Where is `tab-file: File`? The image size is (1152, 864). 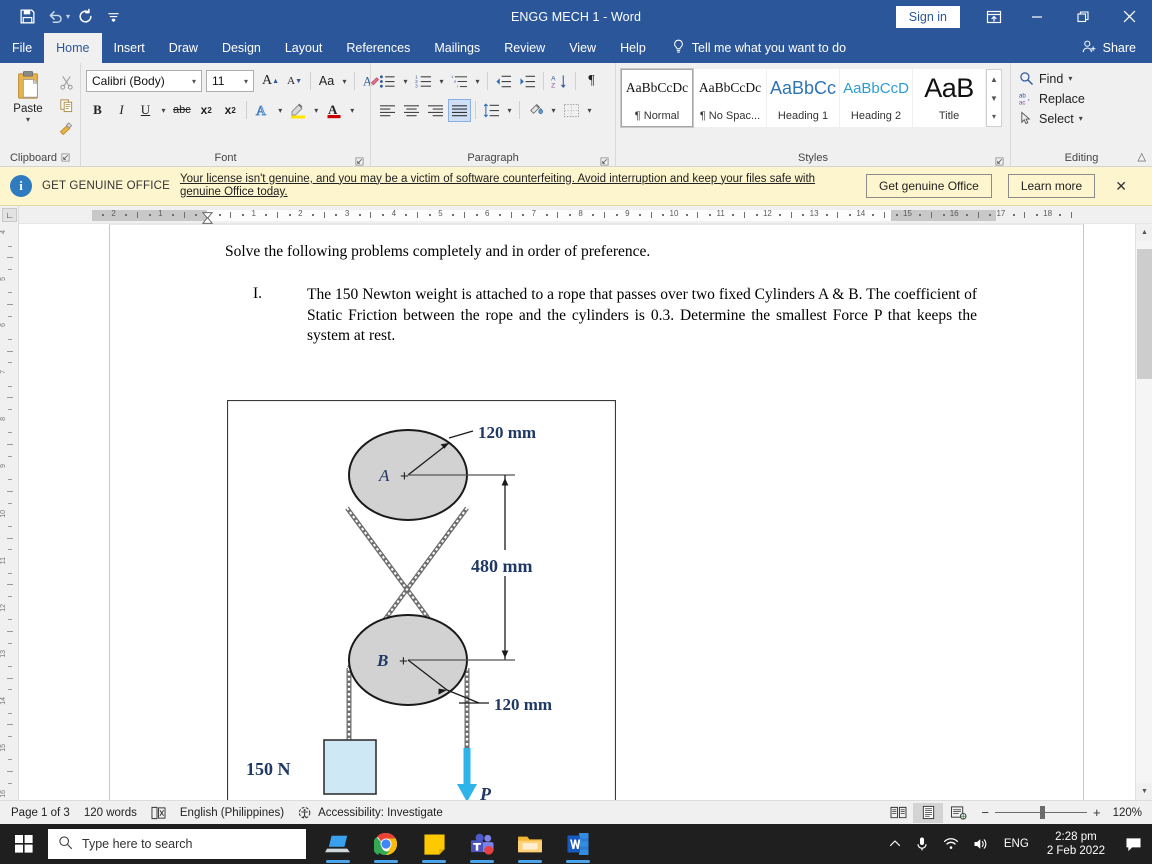 tab-file: File is located at coordinates (22, 48).